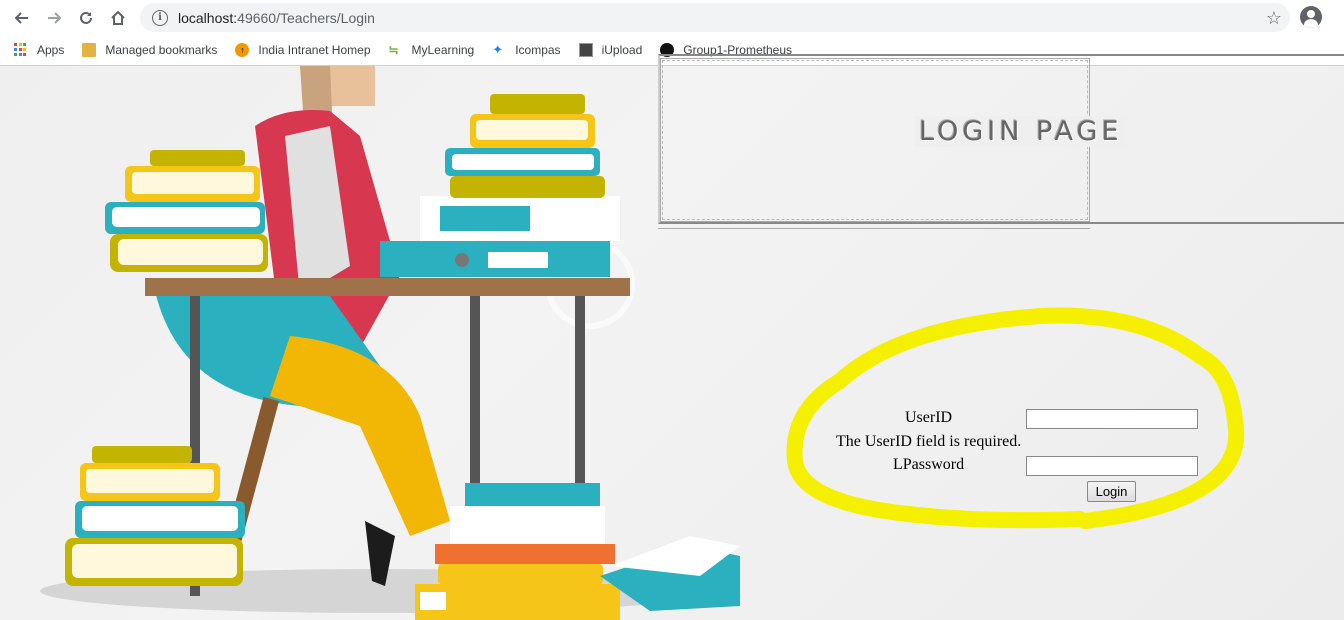  I want to click on desk-binders-icon, so click(500, 236).